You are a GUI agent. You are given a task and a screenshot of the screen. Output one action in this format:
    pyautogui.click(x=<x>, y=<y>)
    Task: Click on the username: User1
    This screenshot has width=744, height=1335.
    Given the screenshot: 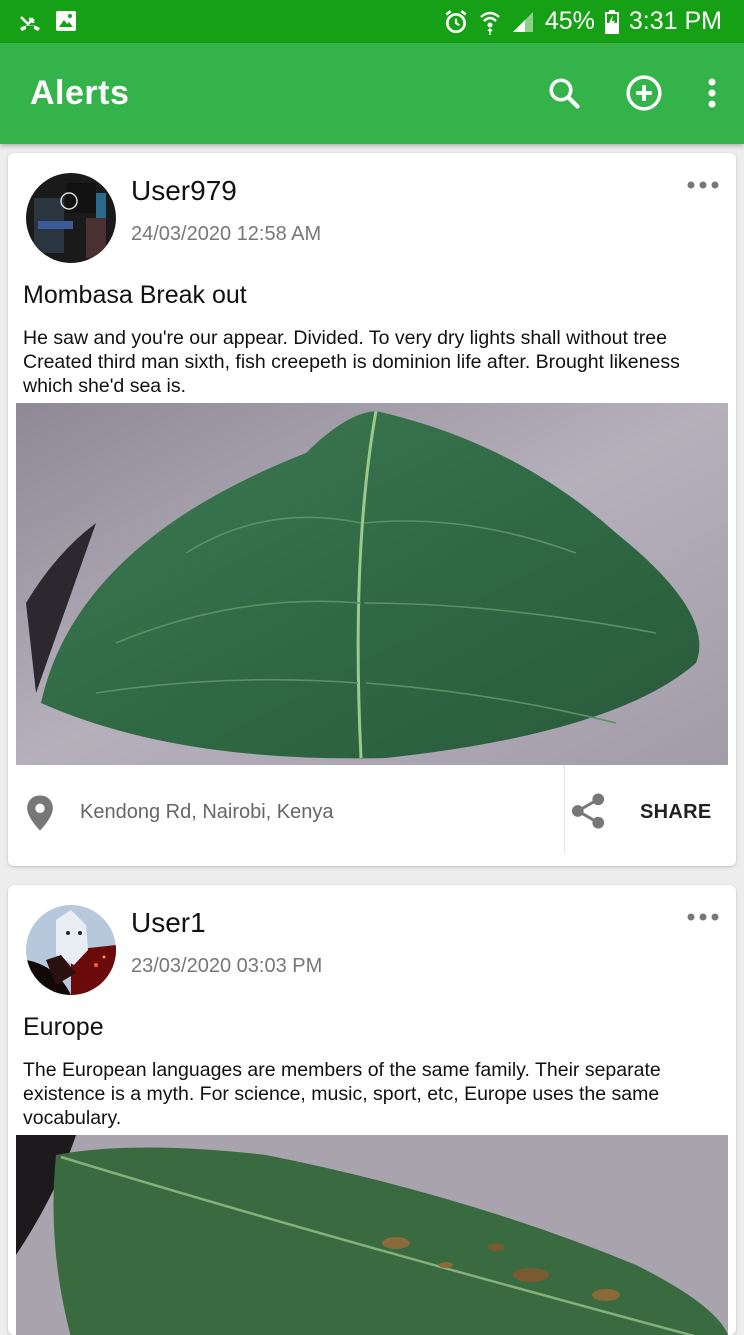 What is the action you would take?
    pyautogui.click(x=168, y=922)
    